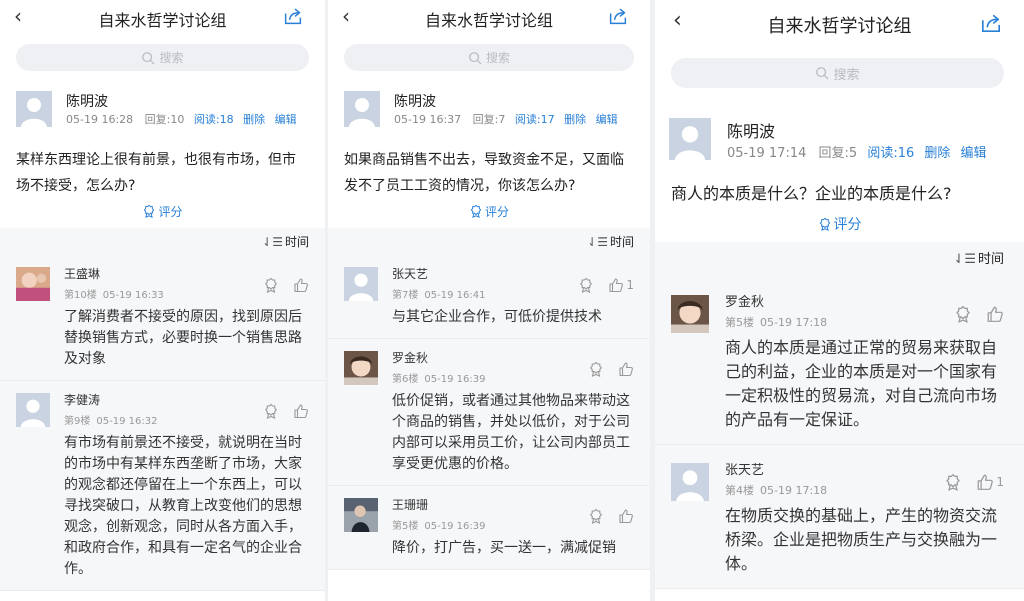  I want to click on comment-time: 05-19 17:18, so click(794, 322).